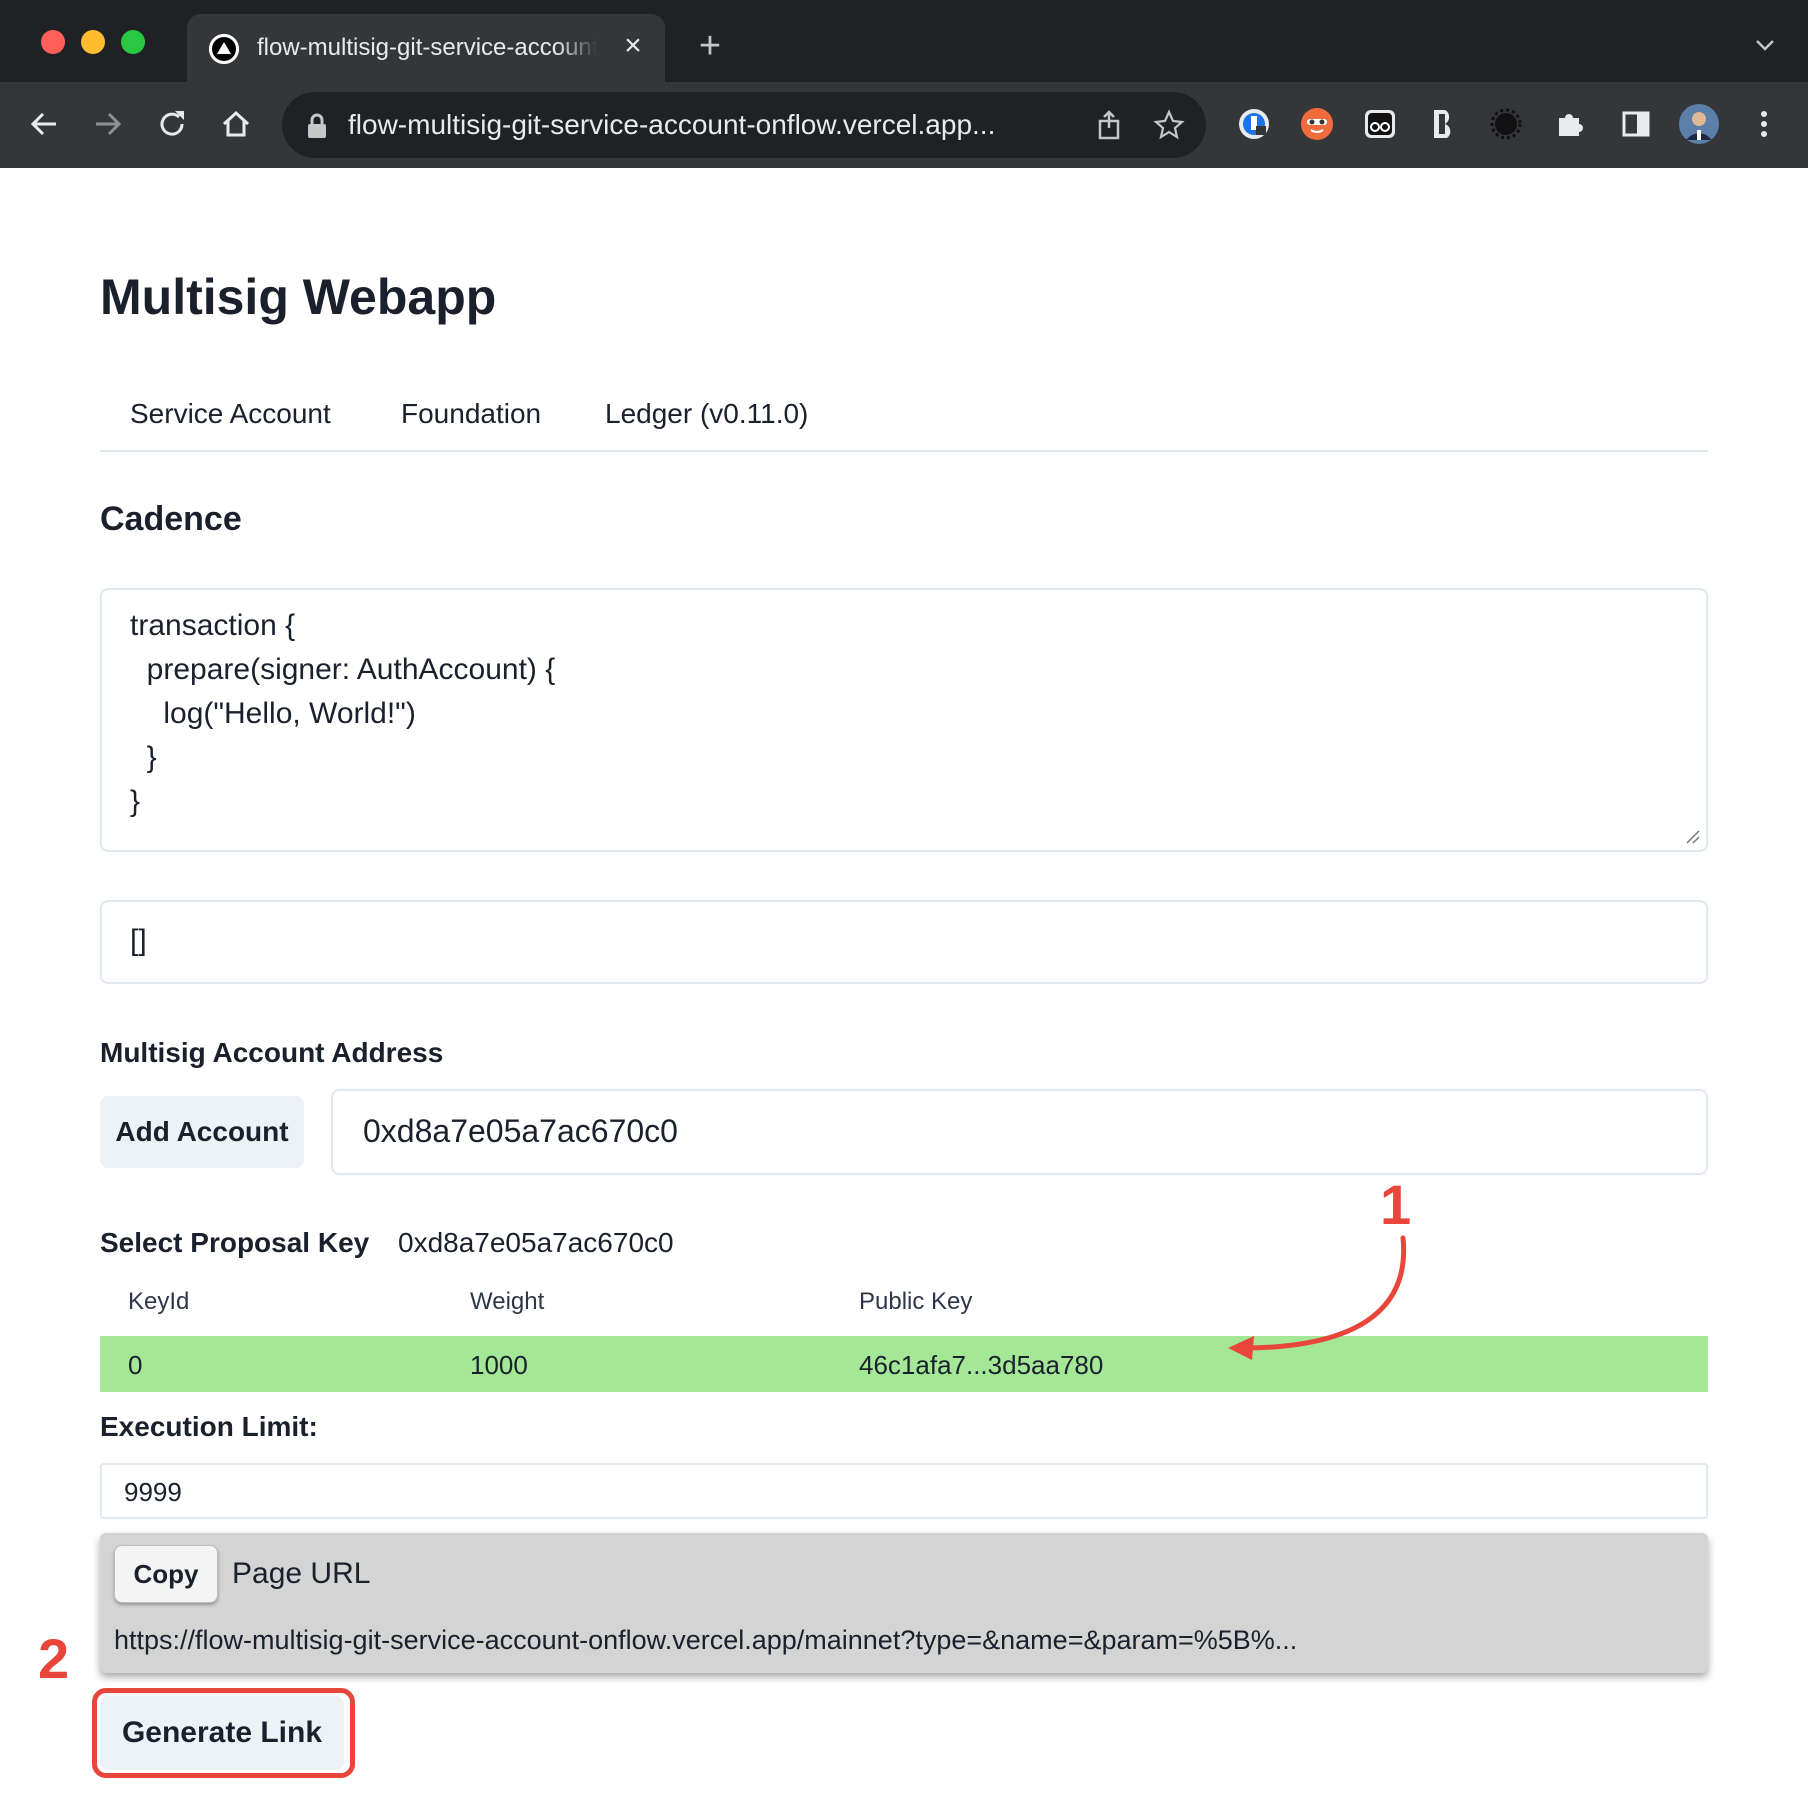 The width and height of the screenshot is (1808, 1820). What do you see at coordinates (272, 1052) in the screenshot?
I see `multisig-account-label: Multisig Account Address` at bounding box center [272, 1052].